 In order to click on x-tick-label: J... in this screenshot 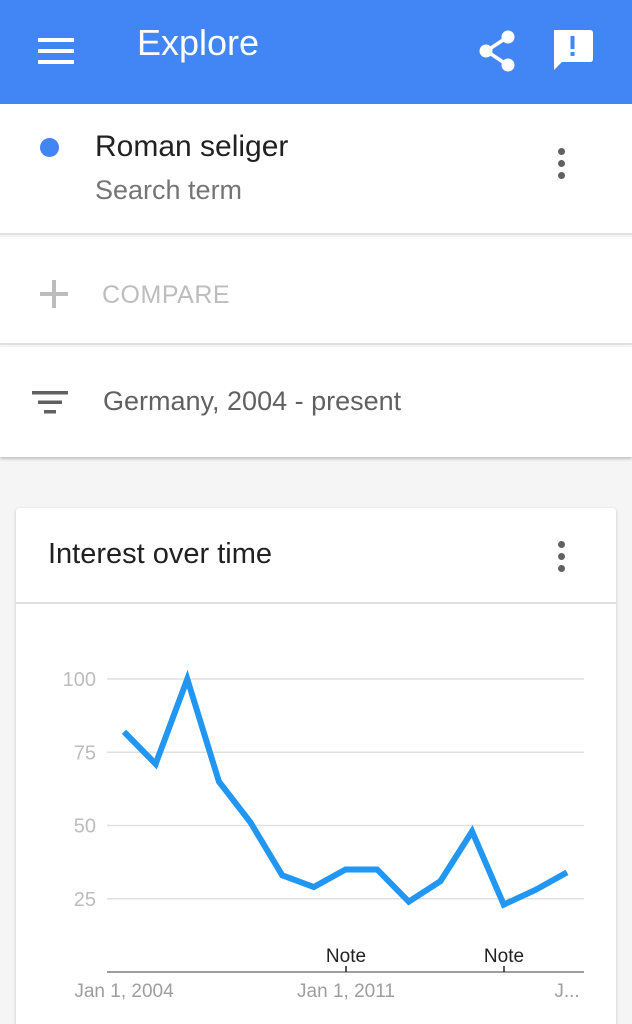, I will do `click(566, 991)`.